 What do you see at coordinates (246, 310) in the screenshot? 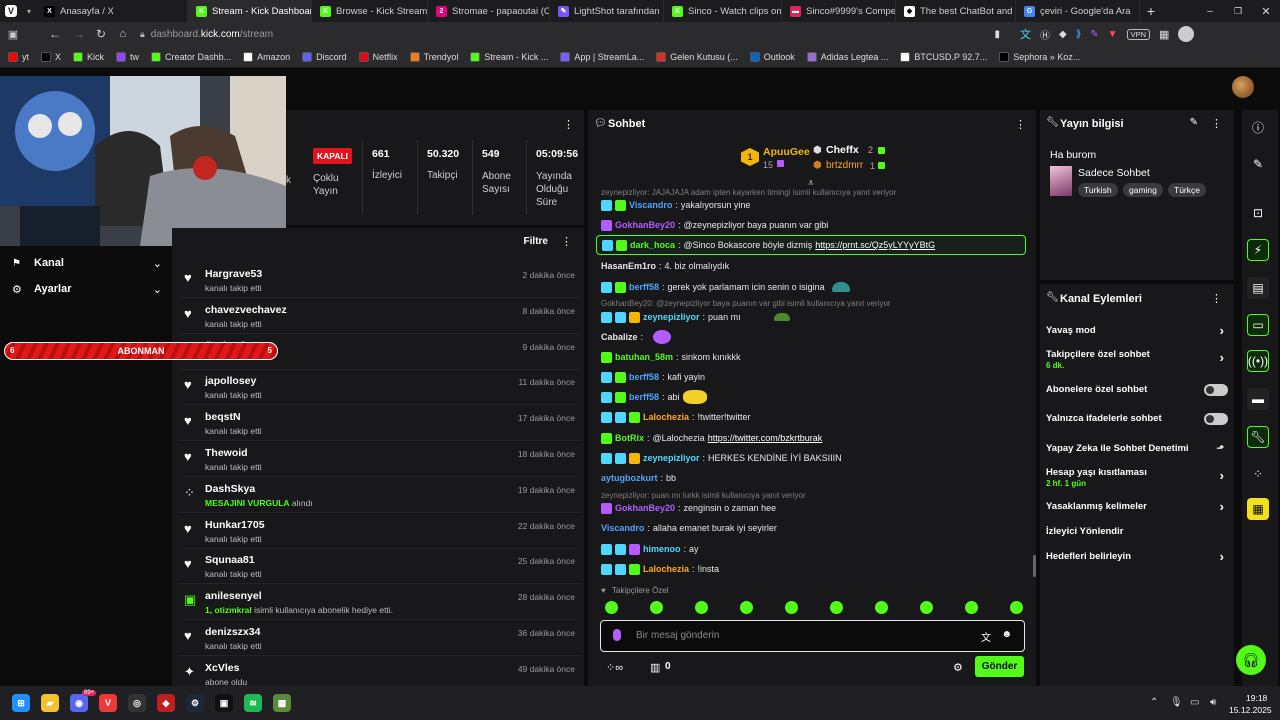
I see `activity-username: chavezvechavez` at bounding box center [246, 310].